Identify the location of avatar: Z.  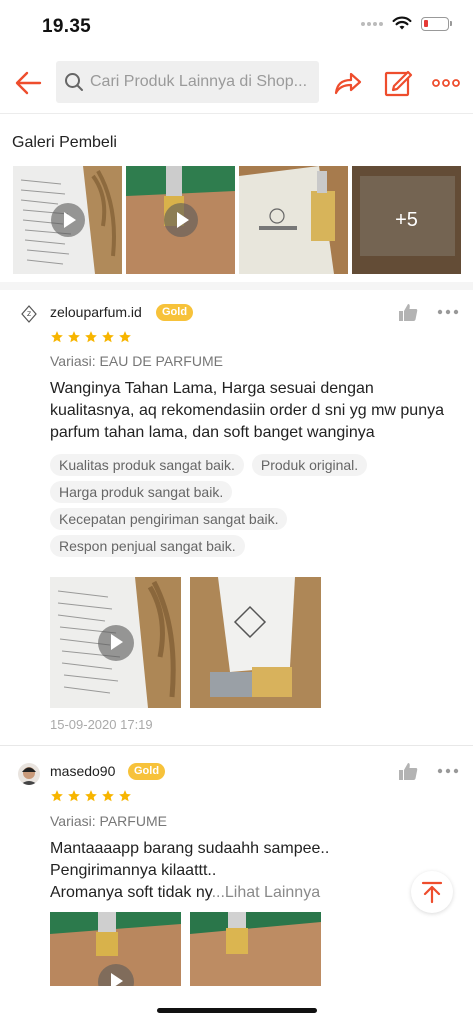
(29, 314).